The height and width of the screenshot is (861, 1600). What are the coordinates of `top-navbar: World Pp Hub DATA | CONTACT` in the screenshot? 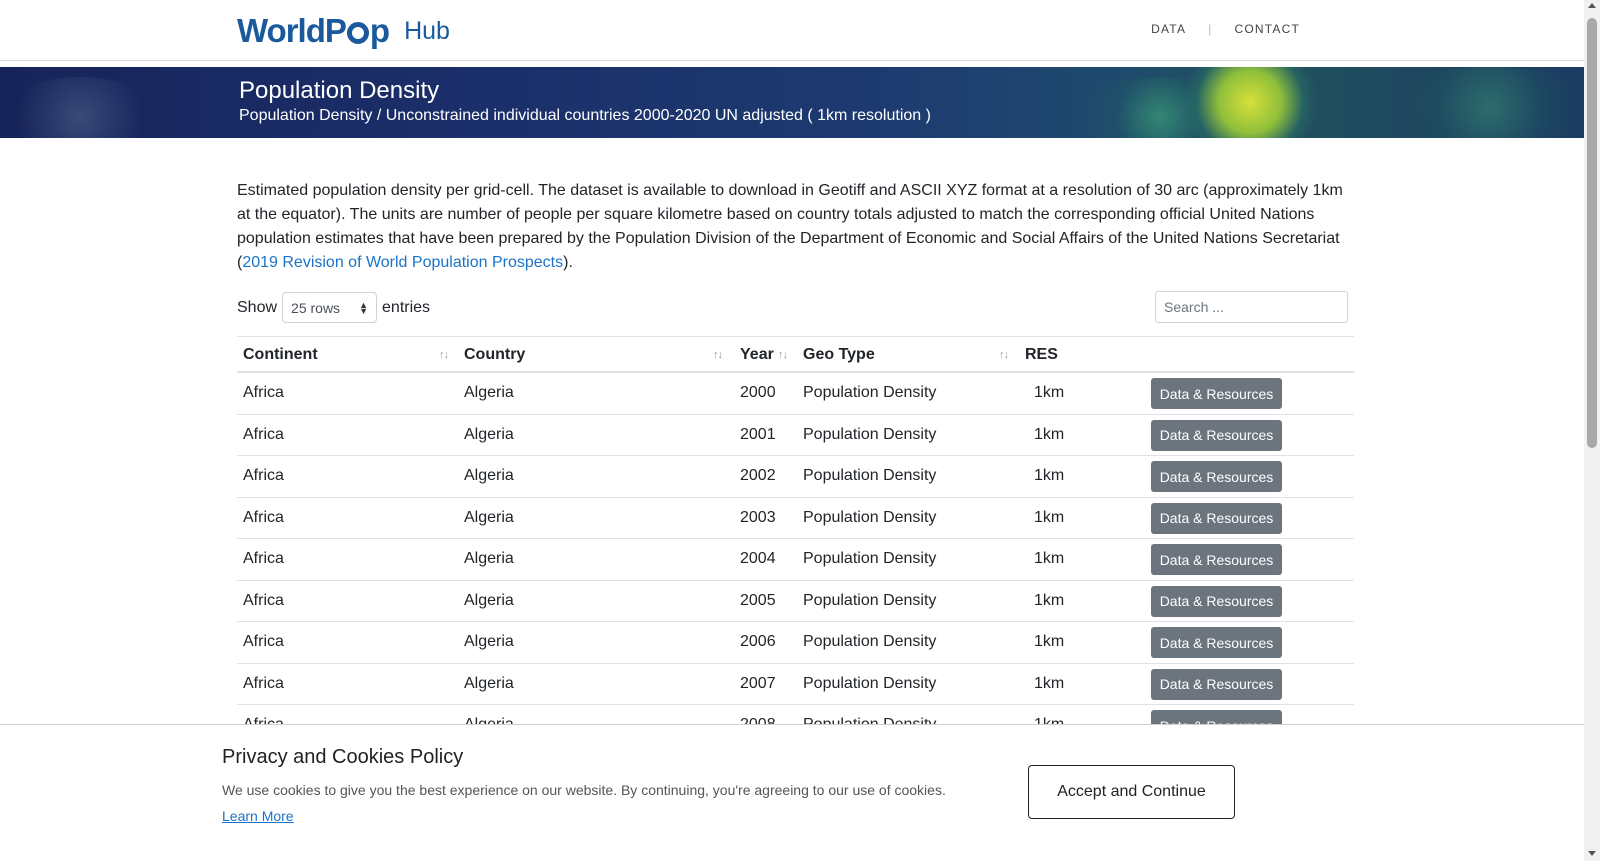 It's located at (792, 30).